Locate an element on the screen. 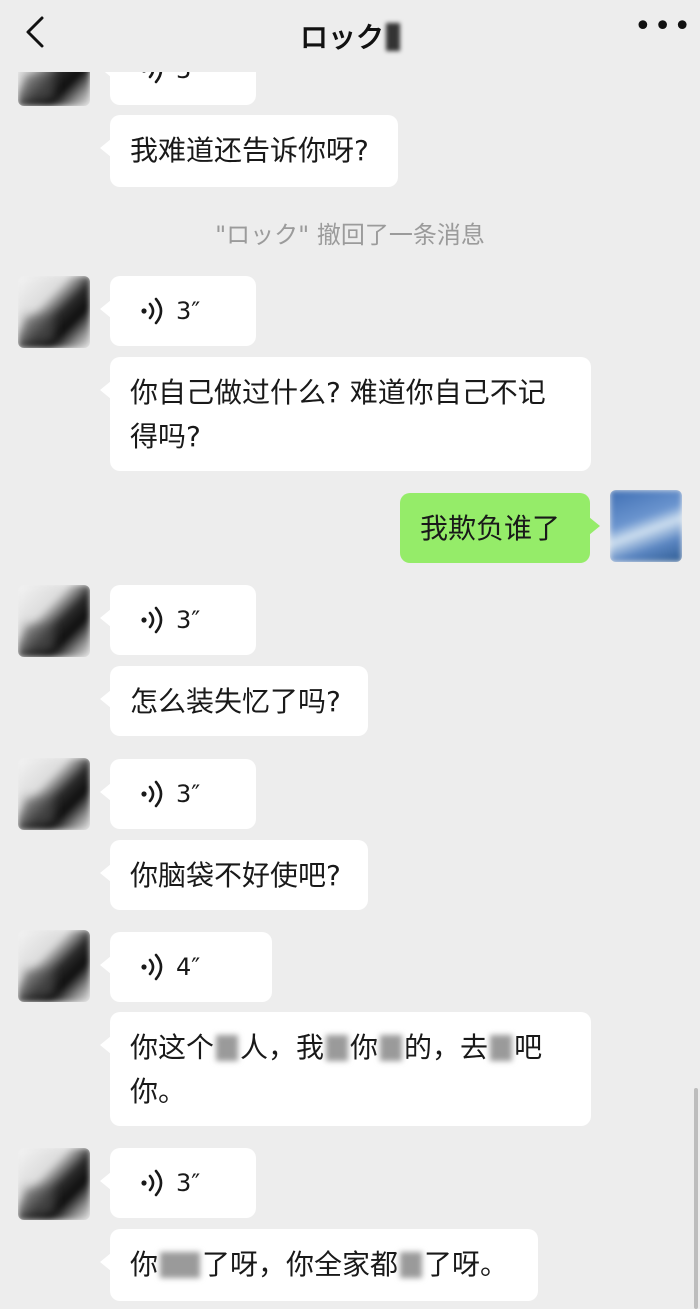 This screenshot has width=700, height=1309. message-text: 你脑袋不好使吧? is located at coordinates (235, 875).